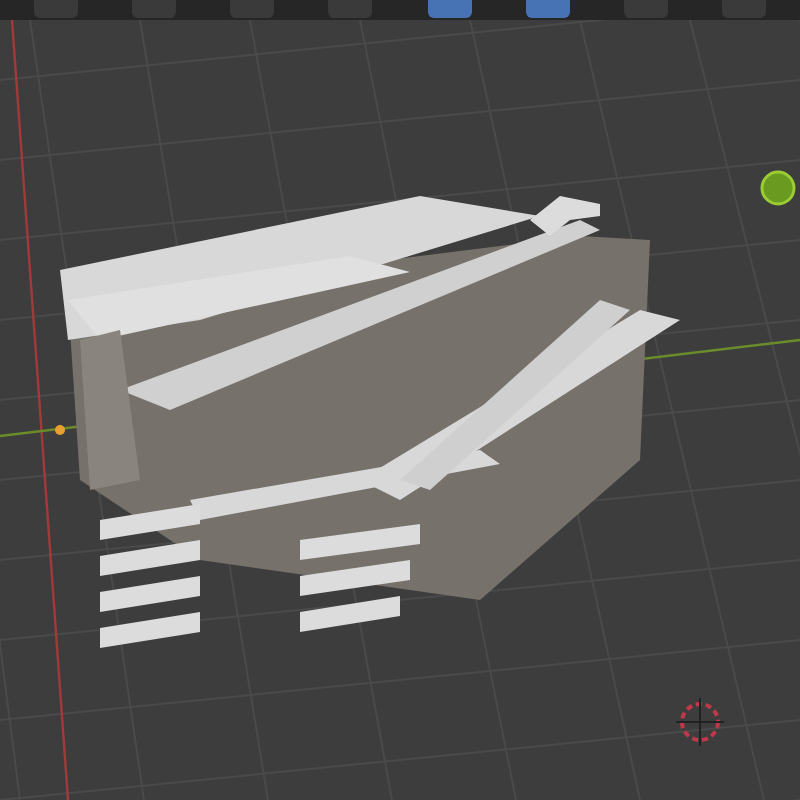 This screenshot has height=800, width=800. What do you see at coordinates (60, 430) in the screenshot?
I see `origin-dot-icon` at bounding box center [60, 430].